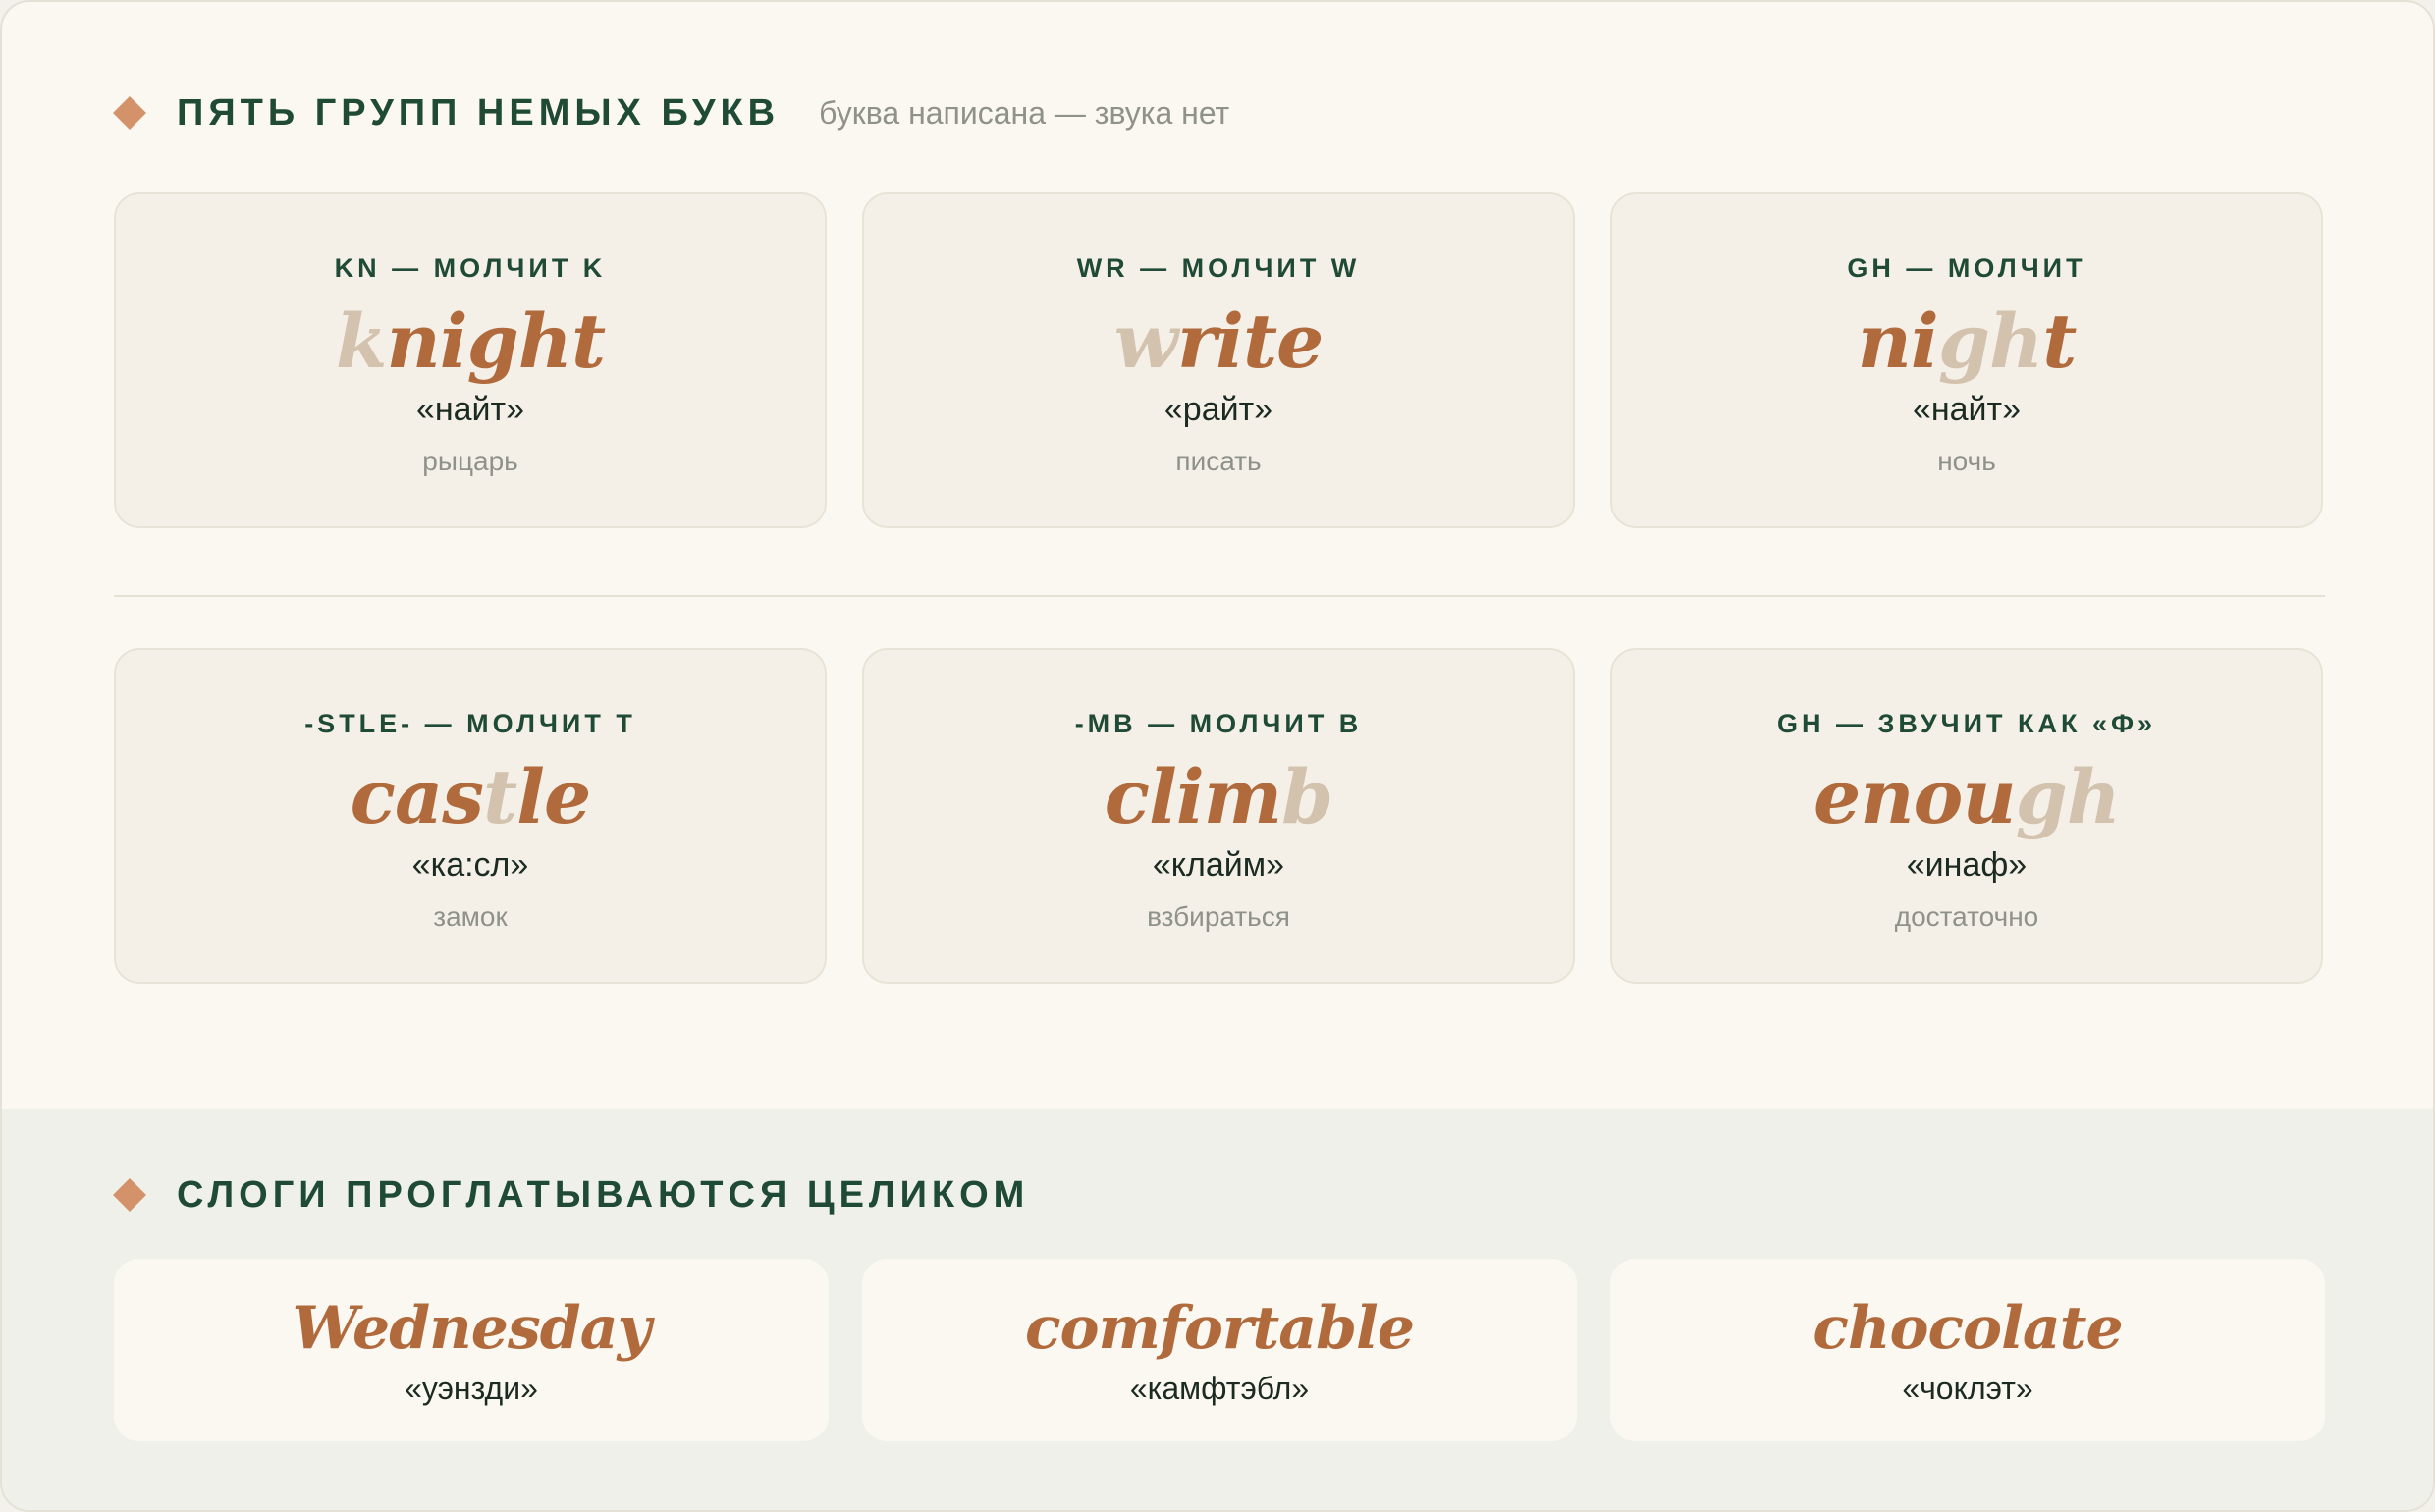  I want to click on card-word: write, so click(1218, 342).